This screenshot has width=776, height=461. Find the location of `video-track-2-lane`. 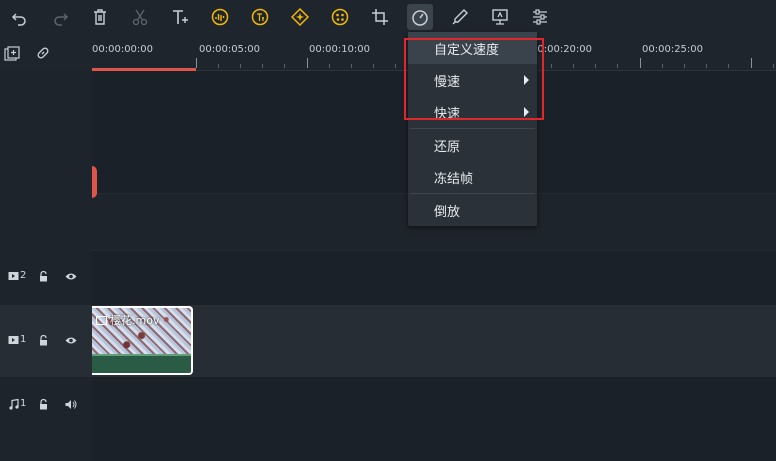

video-track-2-lane is located at coordinates (434, 278).